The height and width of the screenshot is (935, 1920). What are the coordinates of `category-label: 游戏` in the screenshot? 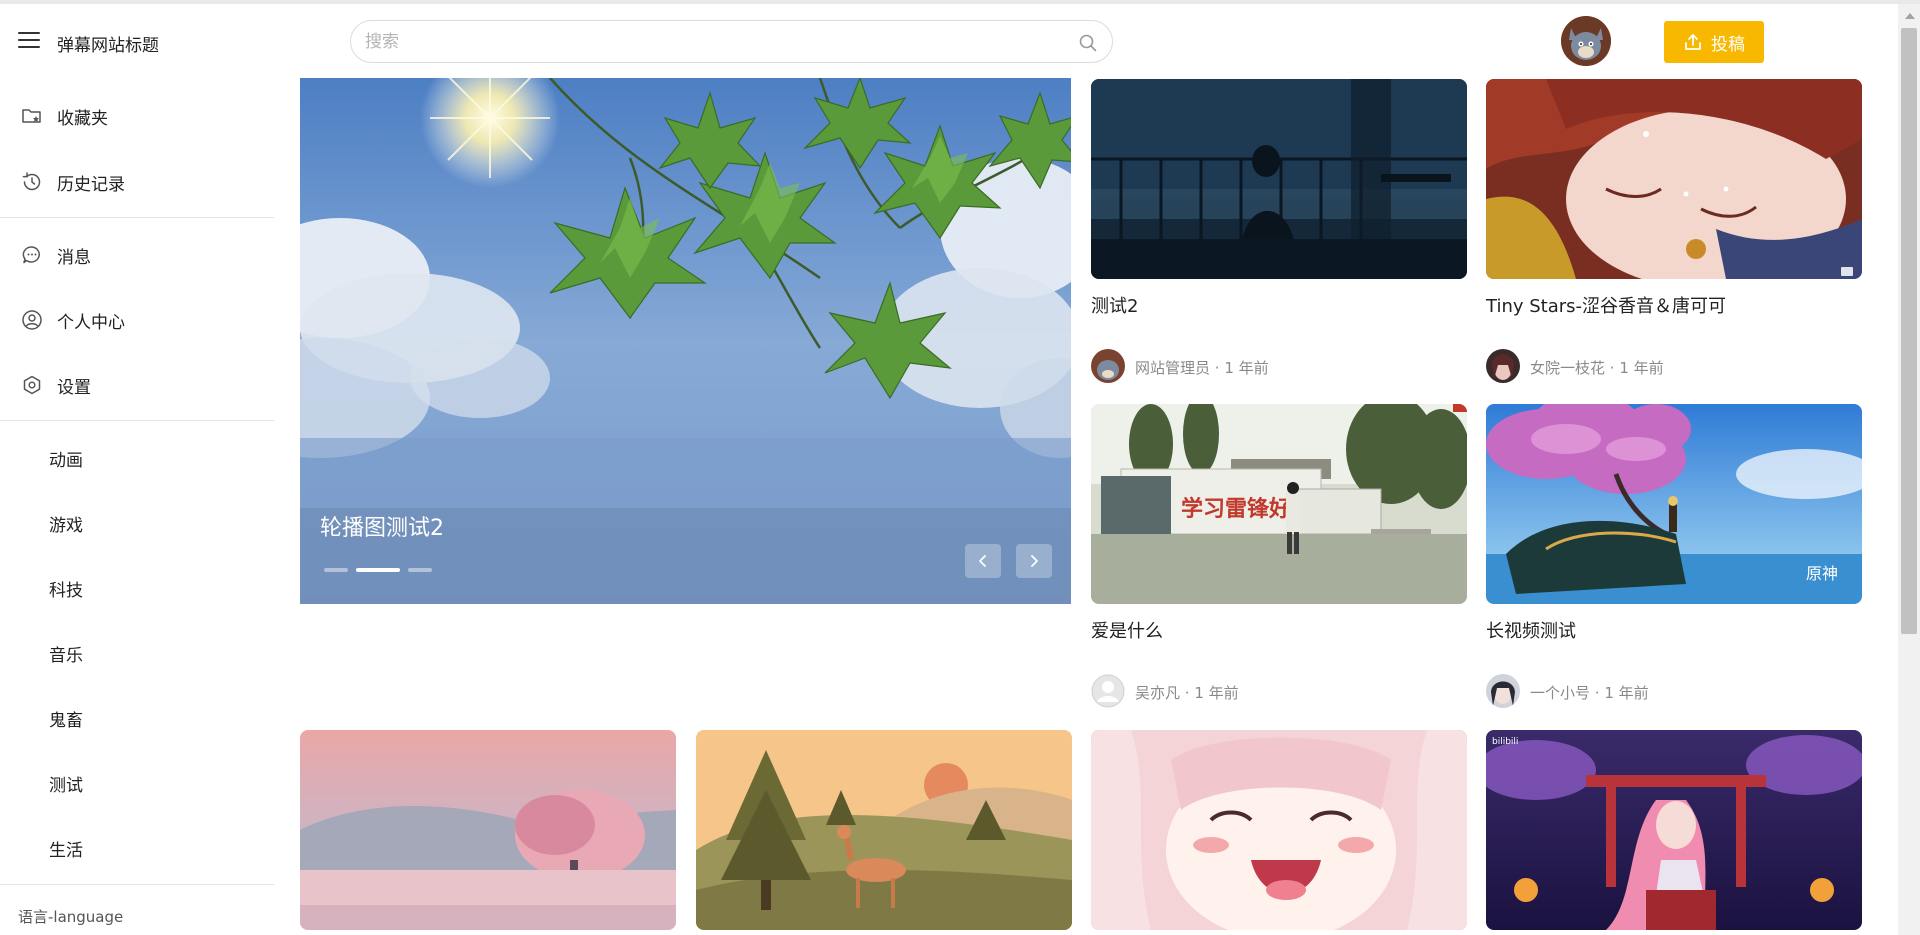 It's located at (66, 525).